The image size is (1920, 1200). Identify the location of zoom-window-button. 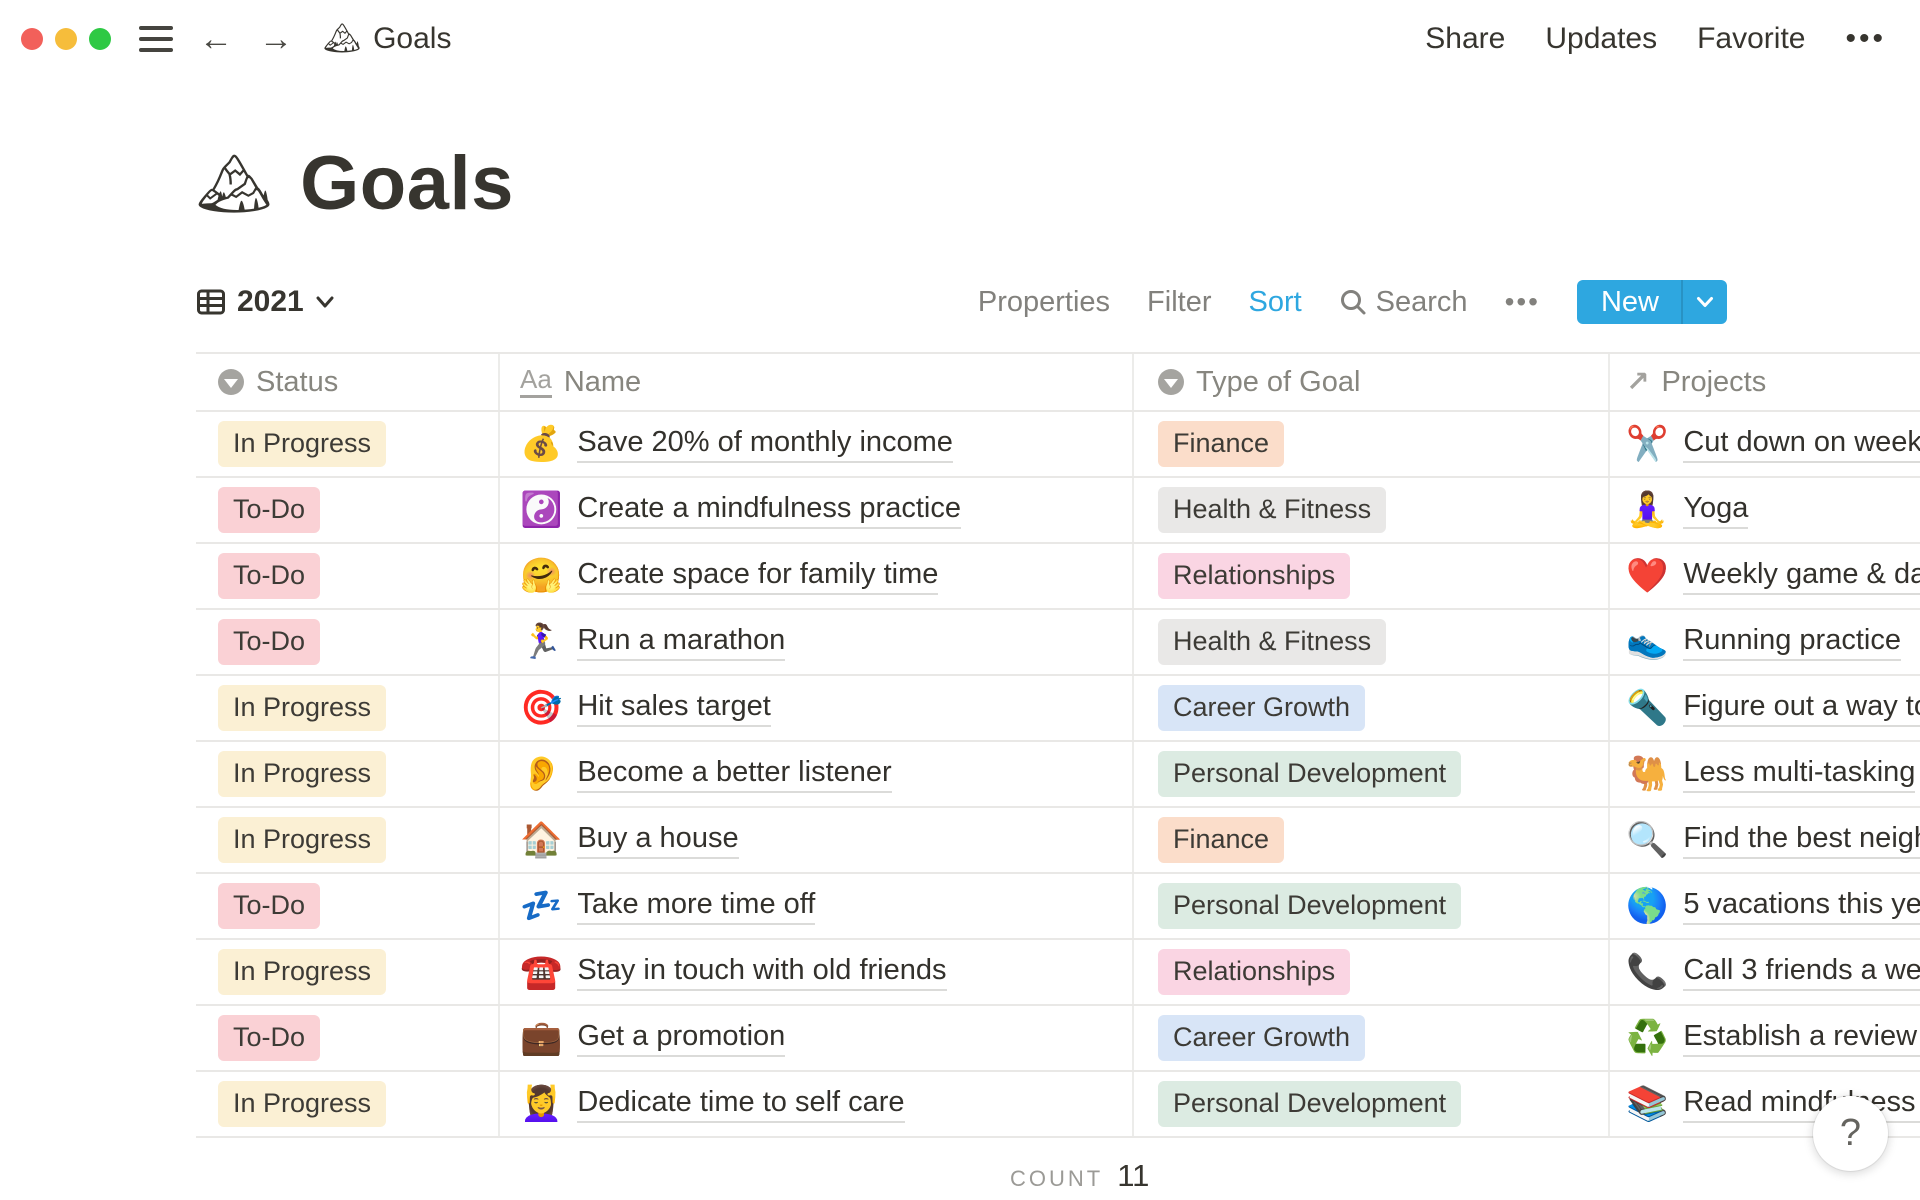
(100, 39).